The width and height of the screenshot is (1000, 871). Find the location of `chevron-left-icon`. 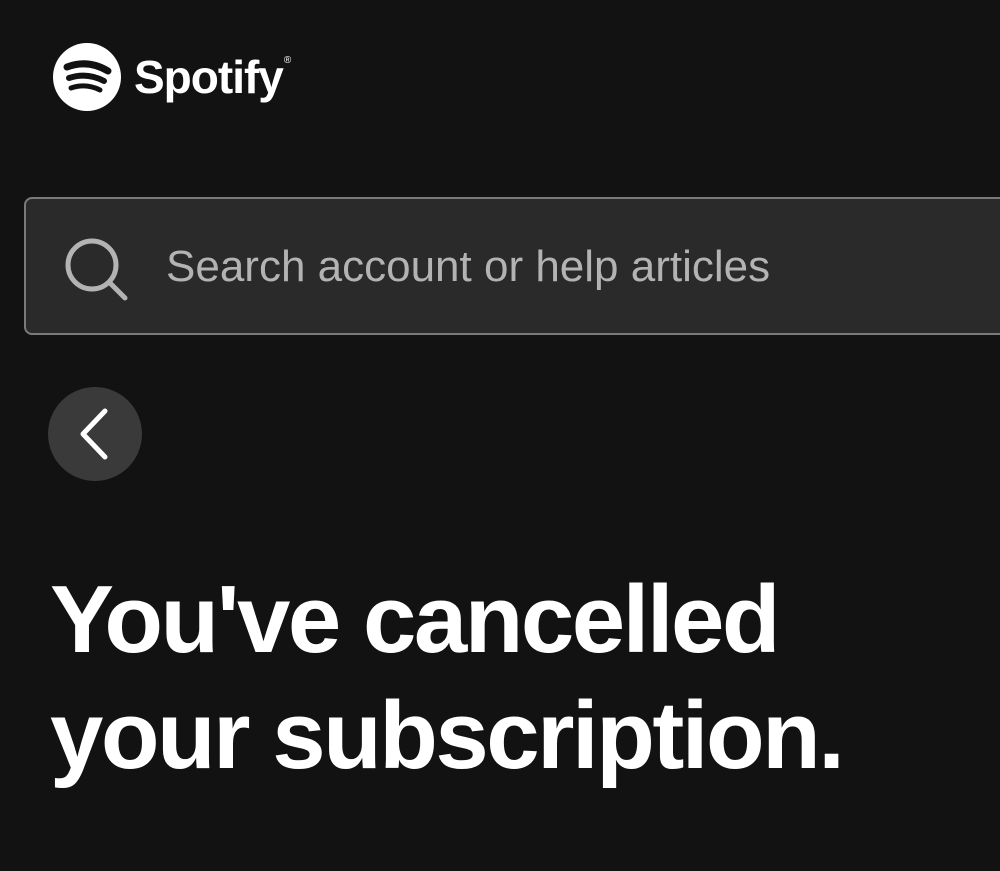

chevron-left-icon is located at coordinates (94, 434).